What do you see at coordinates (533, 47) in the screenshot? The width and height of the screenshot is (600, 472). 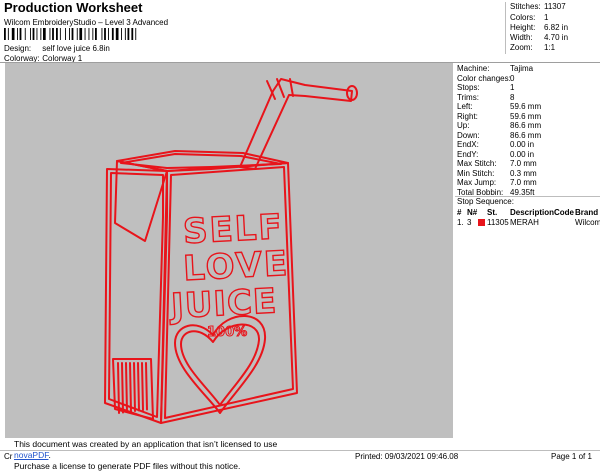 I see `stats-row: Zoom: 1:1` at bounding box center [533, 47].